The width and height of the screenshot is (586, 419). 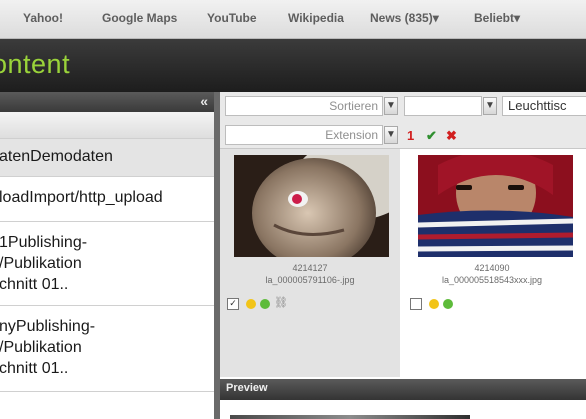 What do you see at coordinates (310, 280) in the screenshot?
I see `asset-filename: la_000005791106-.jpg` at bounding box center [310, 280].